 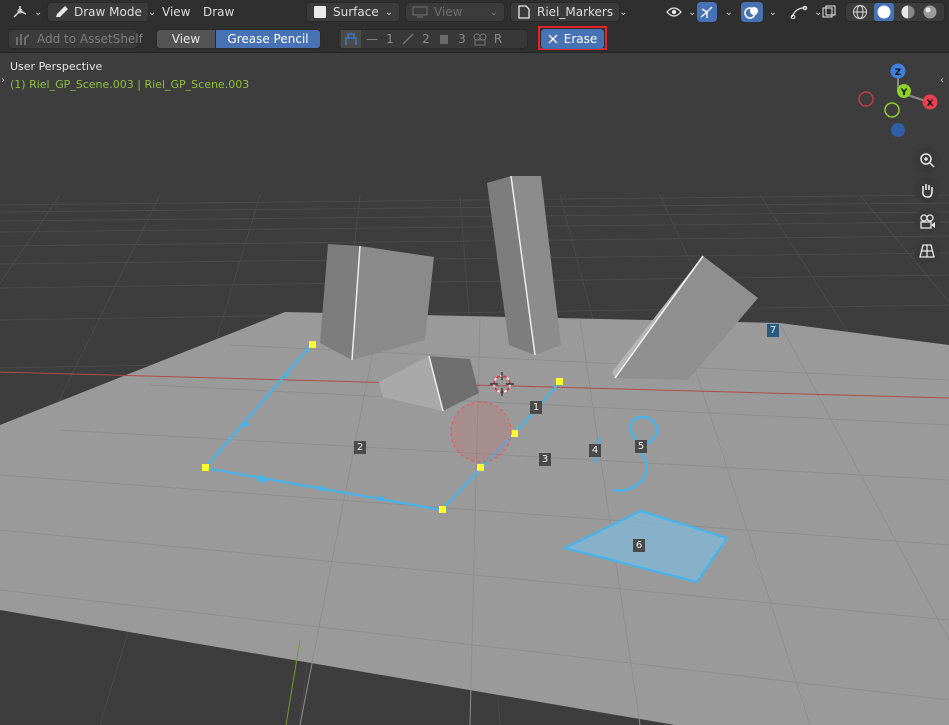 I want to click on marker-6: 6, so click(x=639, y=545).